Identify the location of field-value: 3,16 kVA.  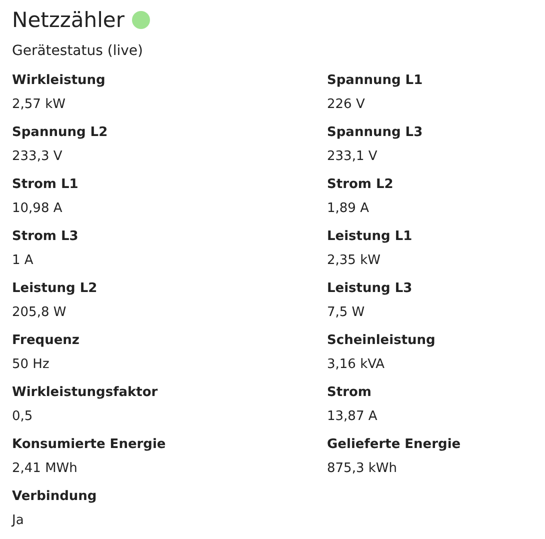
(356, 365).